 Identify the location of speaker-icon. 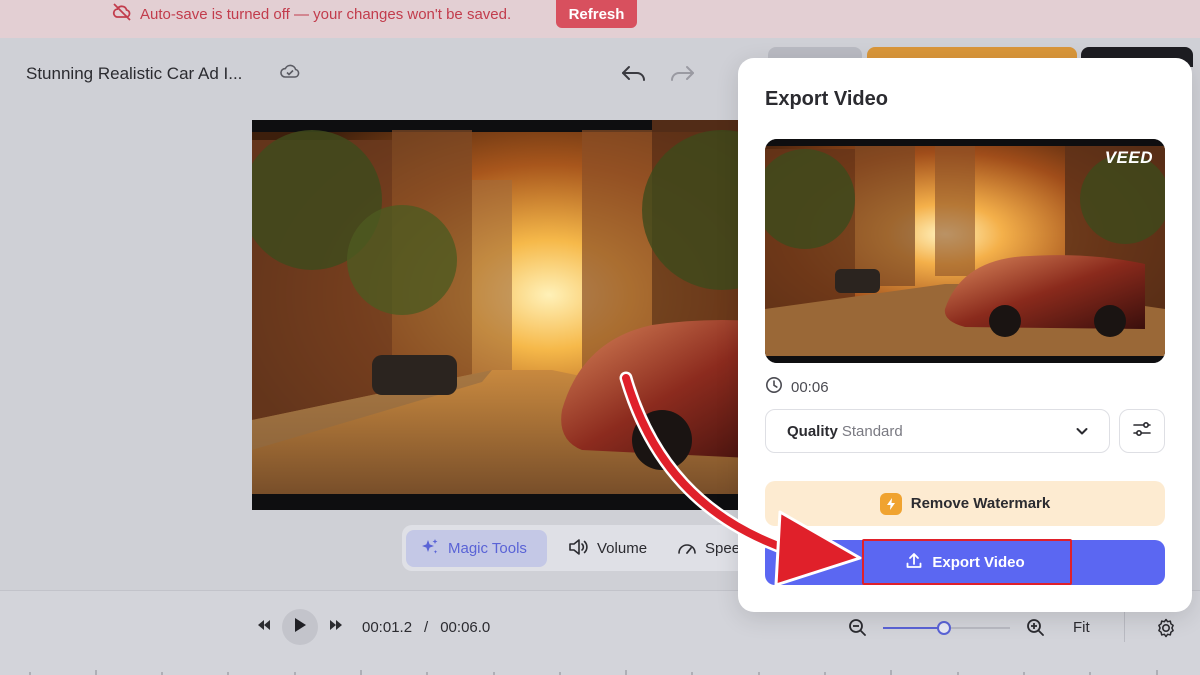
(579, 549).